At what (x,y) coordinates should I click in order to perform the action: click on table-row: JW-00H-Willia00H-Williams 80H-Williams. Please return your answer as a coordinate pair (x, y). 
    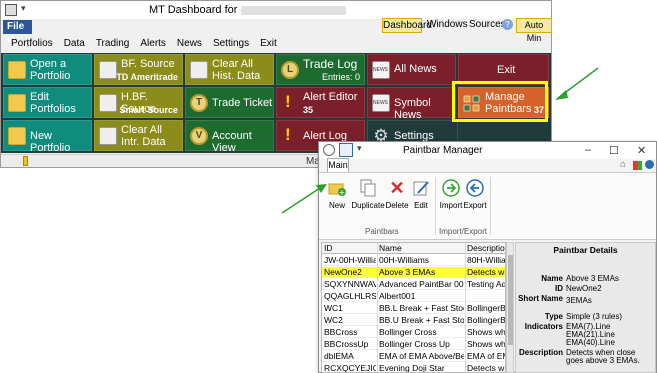
    Looking at the image, I should click on (414, 260).